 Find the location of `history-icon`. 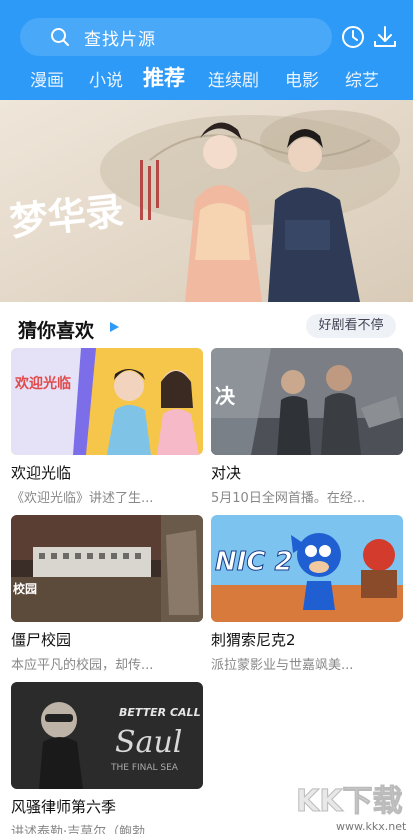

history-icon is located at coordinates (353, 37).